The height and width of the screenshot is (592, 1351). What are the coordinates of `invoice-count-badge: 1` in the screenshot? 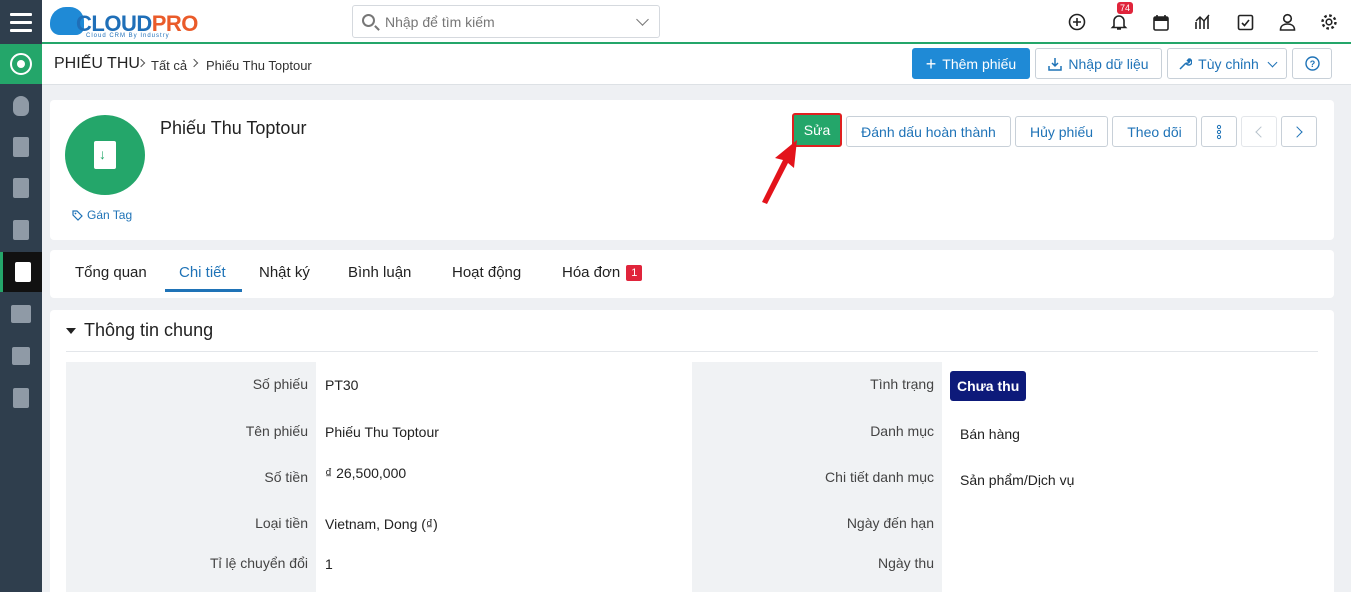 It's located at (634, 273).